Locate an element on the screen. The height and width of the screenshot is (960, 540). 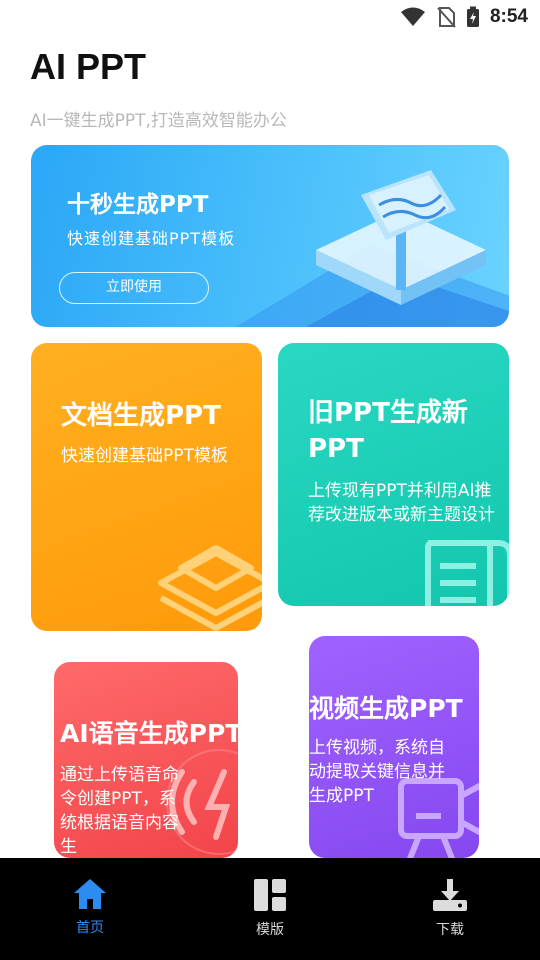
status-bar: 8:54 is located at coordinates (270, 18).